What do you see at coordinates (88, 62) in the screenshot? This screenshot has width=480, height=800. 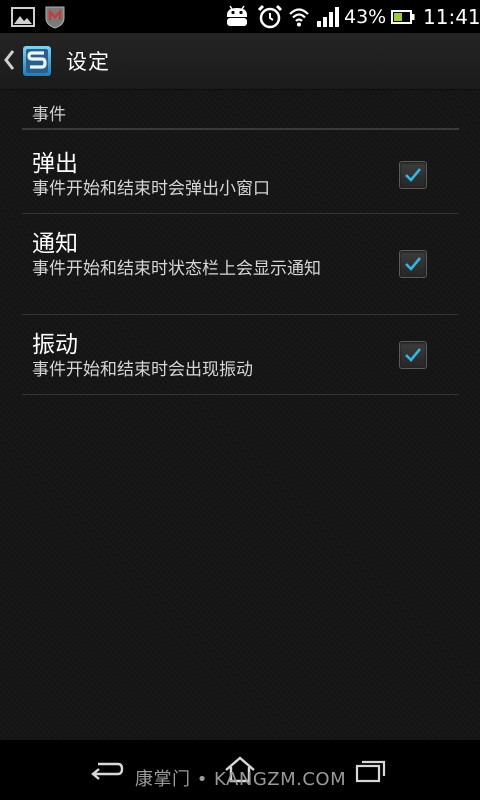 I see `page-title: 设定` at bounding box center [88, 62].